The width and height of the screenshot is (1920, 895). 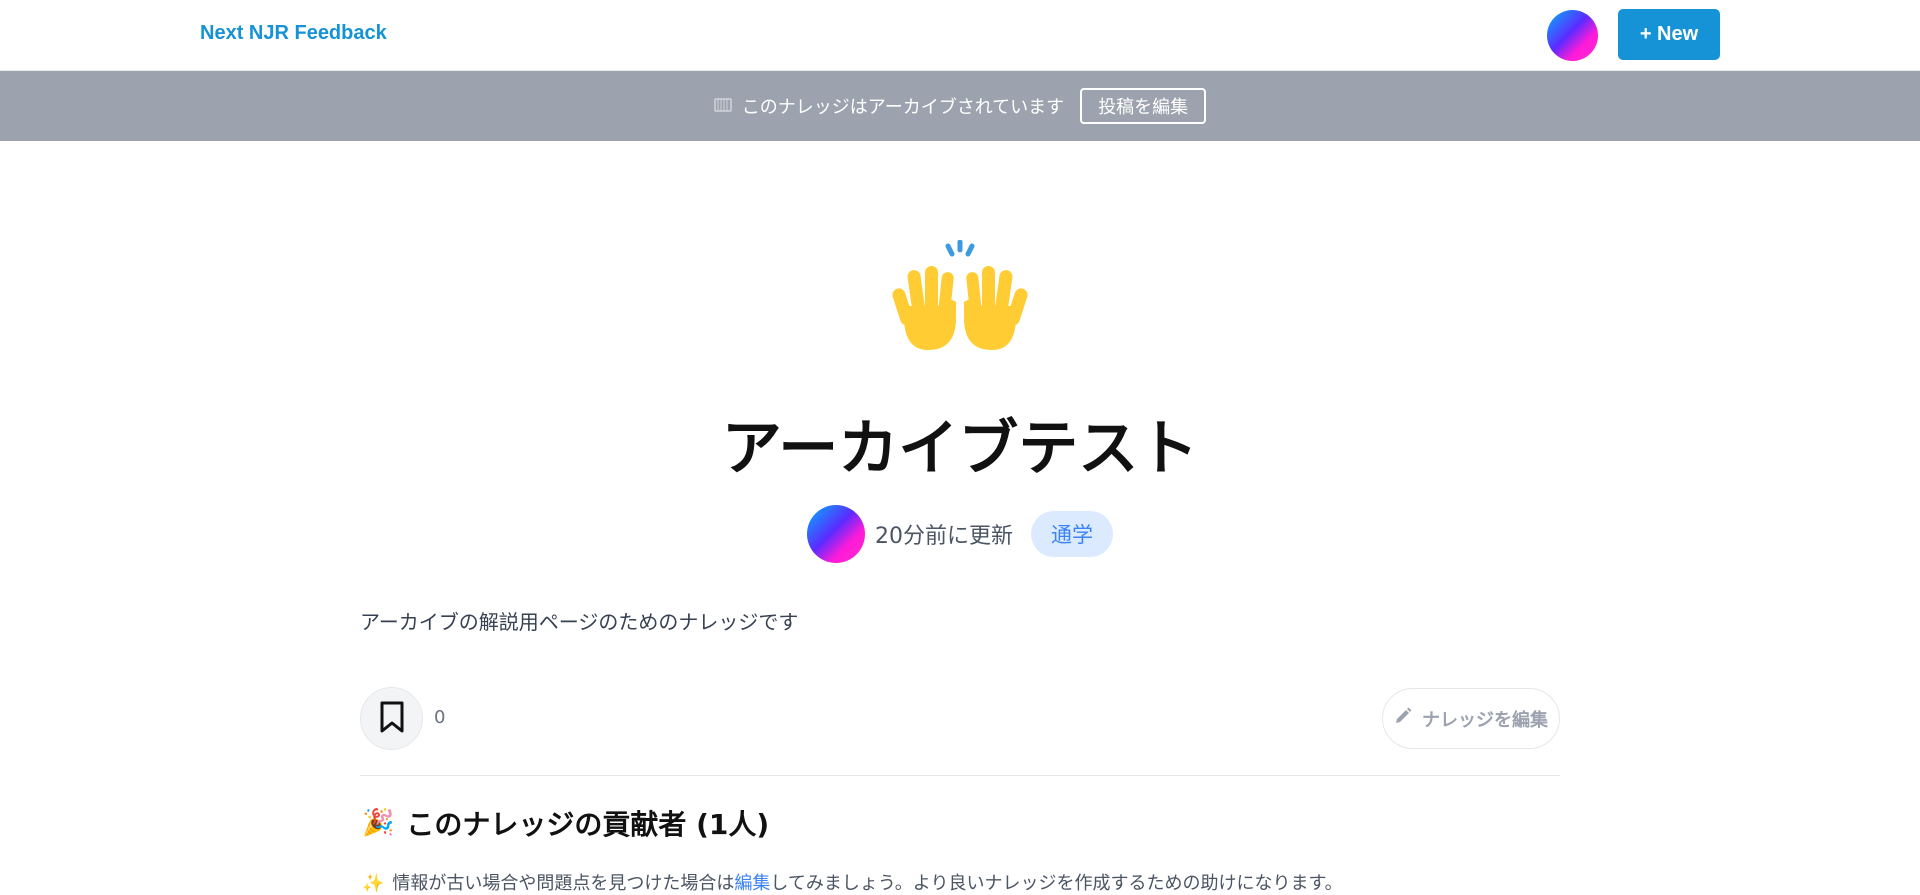 What do you see at coordinates (960, 35) in the screenshot?
I see `top-header: Next NJR Feedback + New` at bounding box center [960, 35].